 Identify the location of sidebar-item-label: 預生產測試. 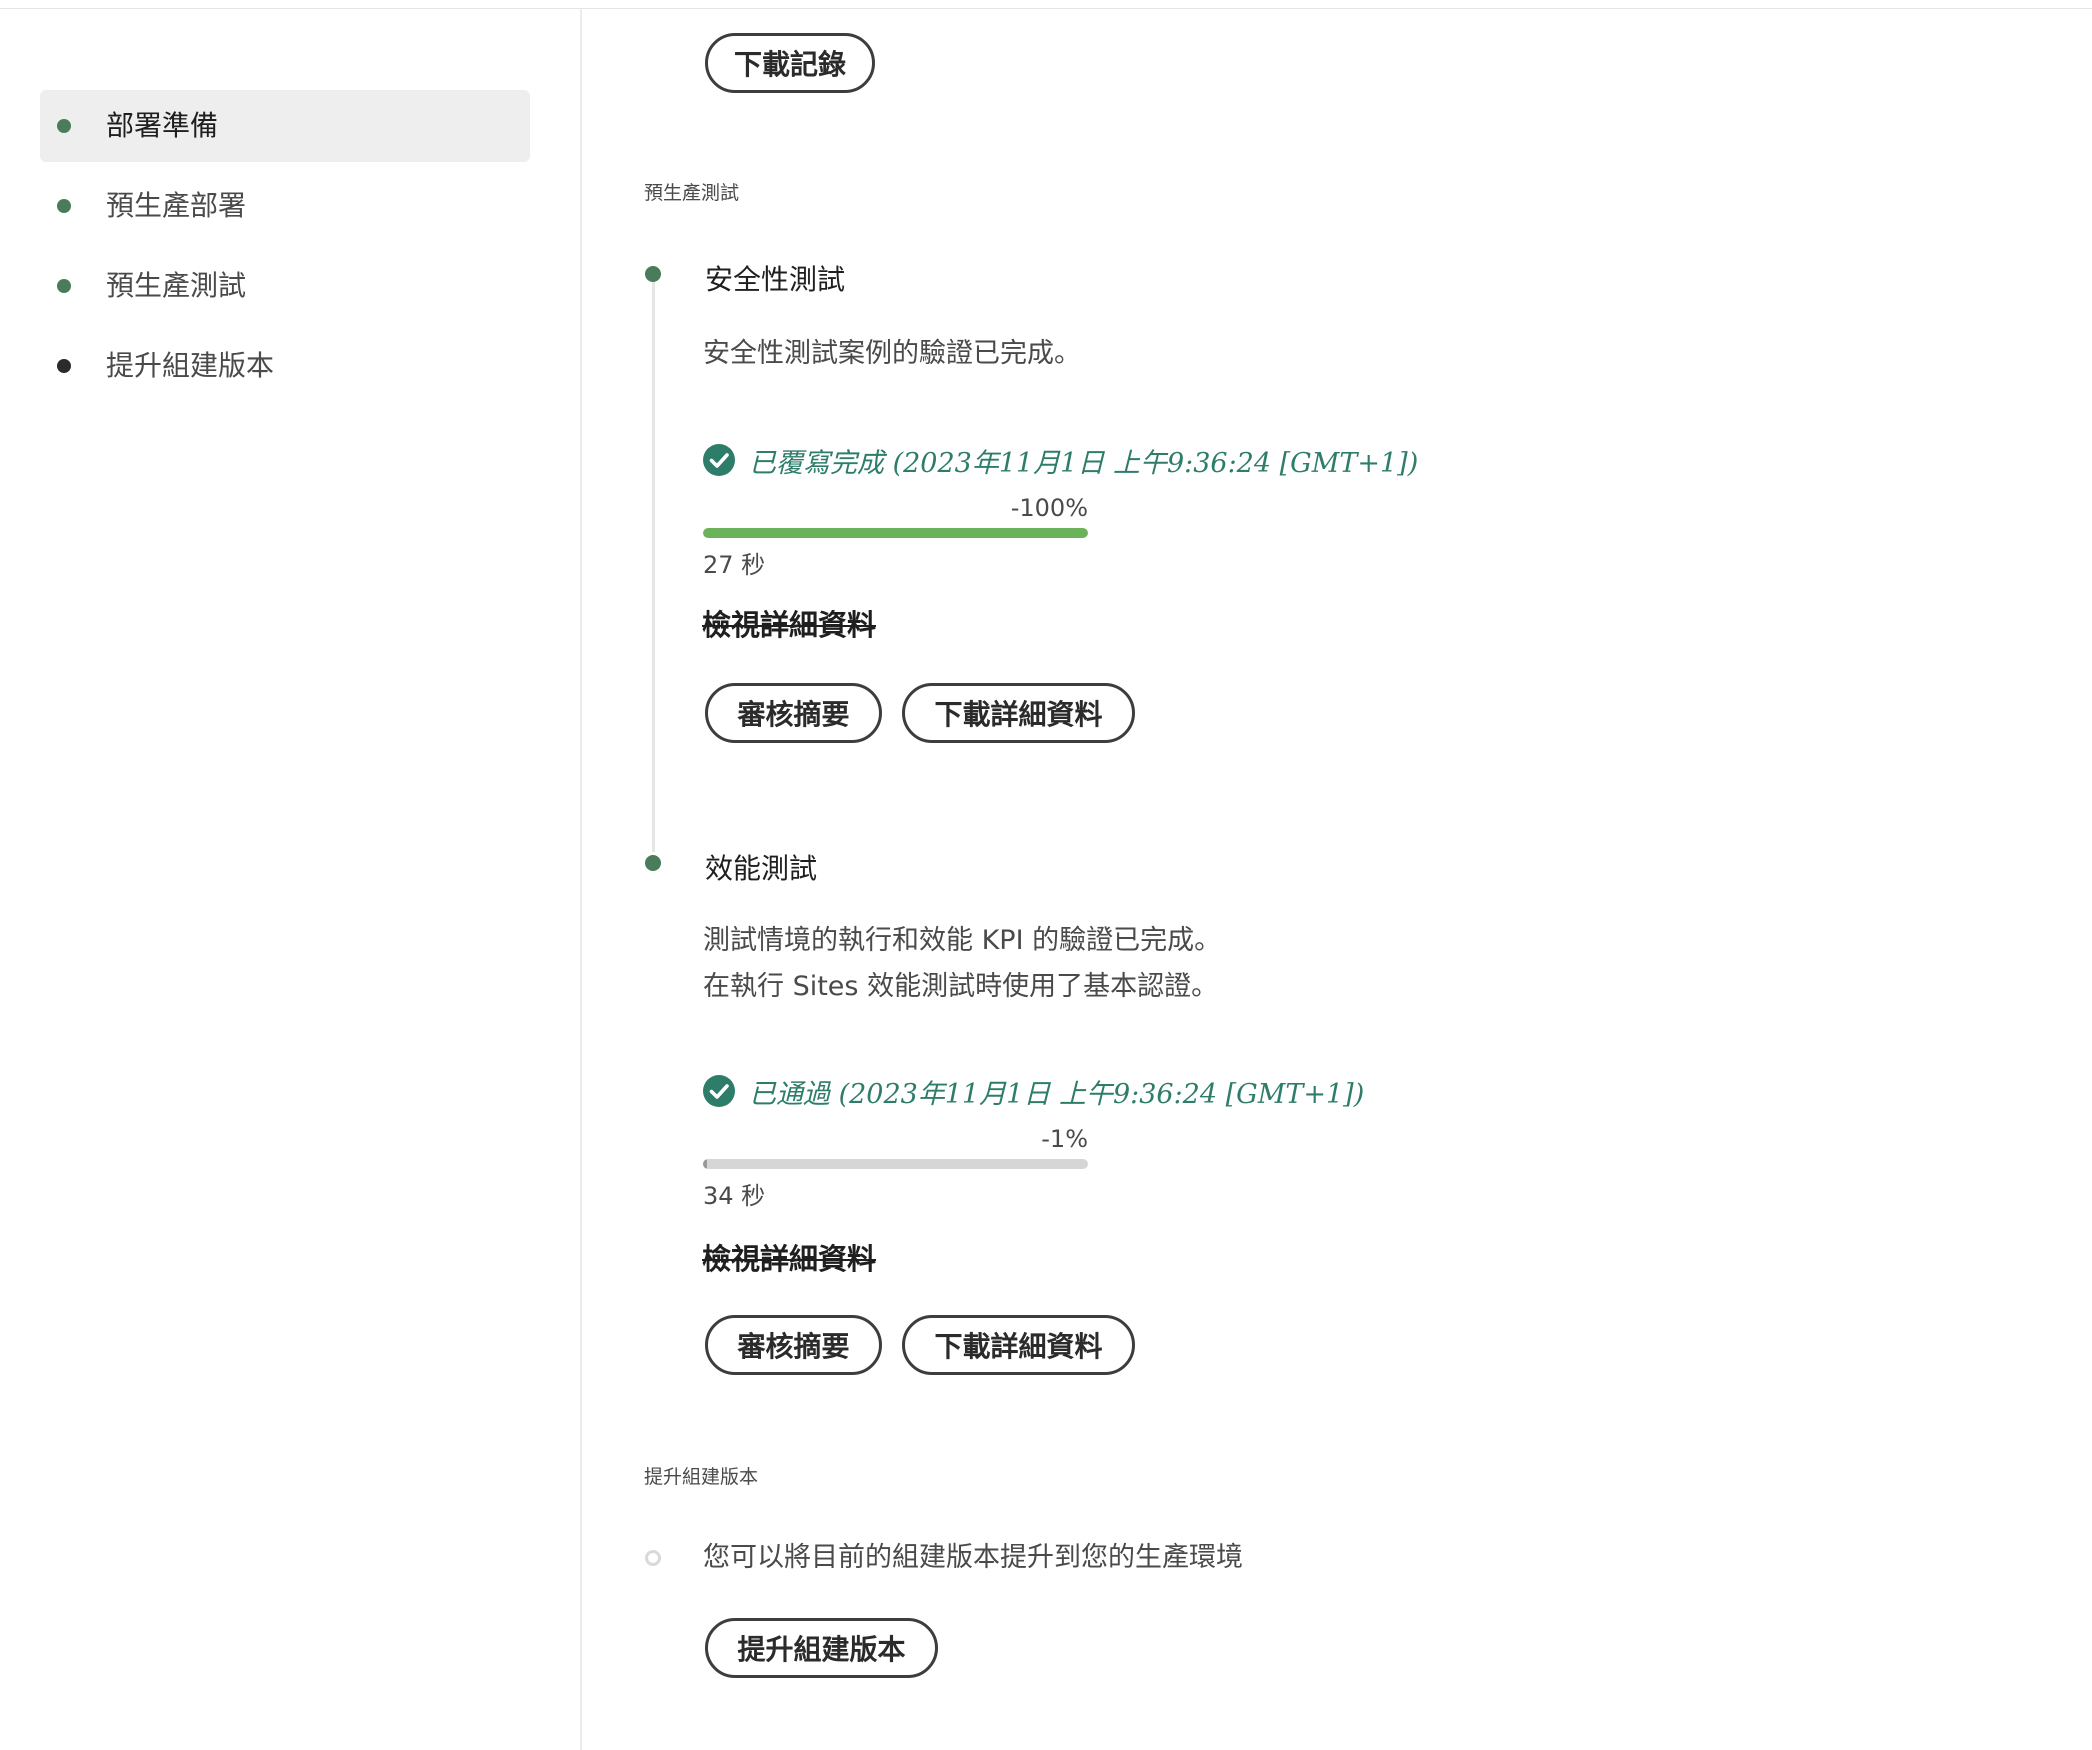
(176, 285).